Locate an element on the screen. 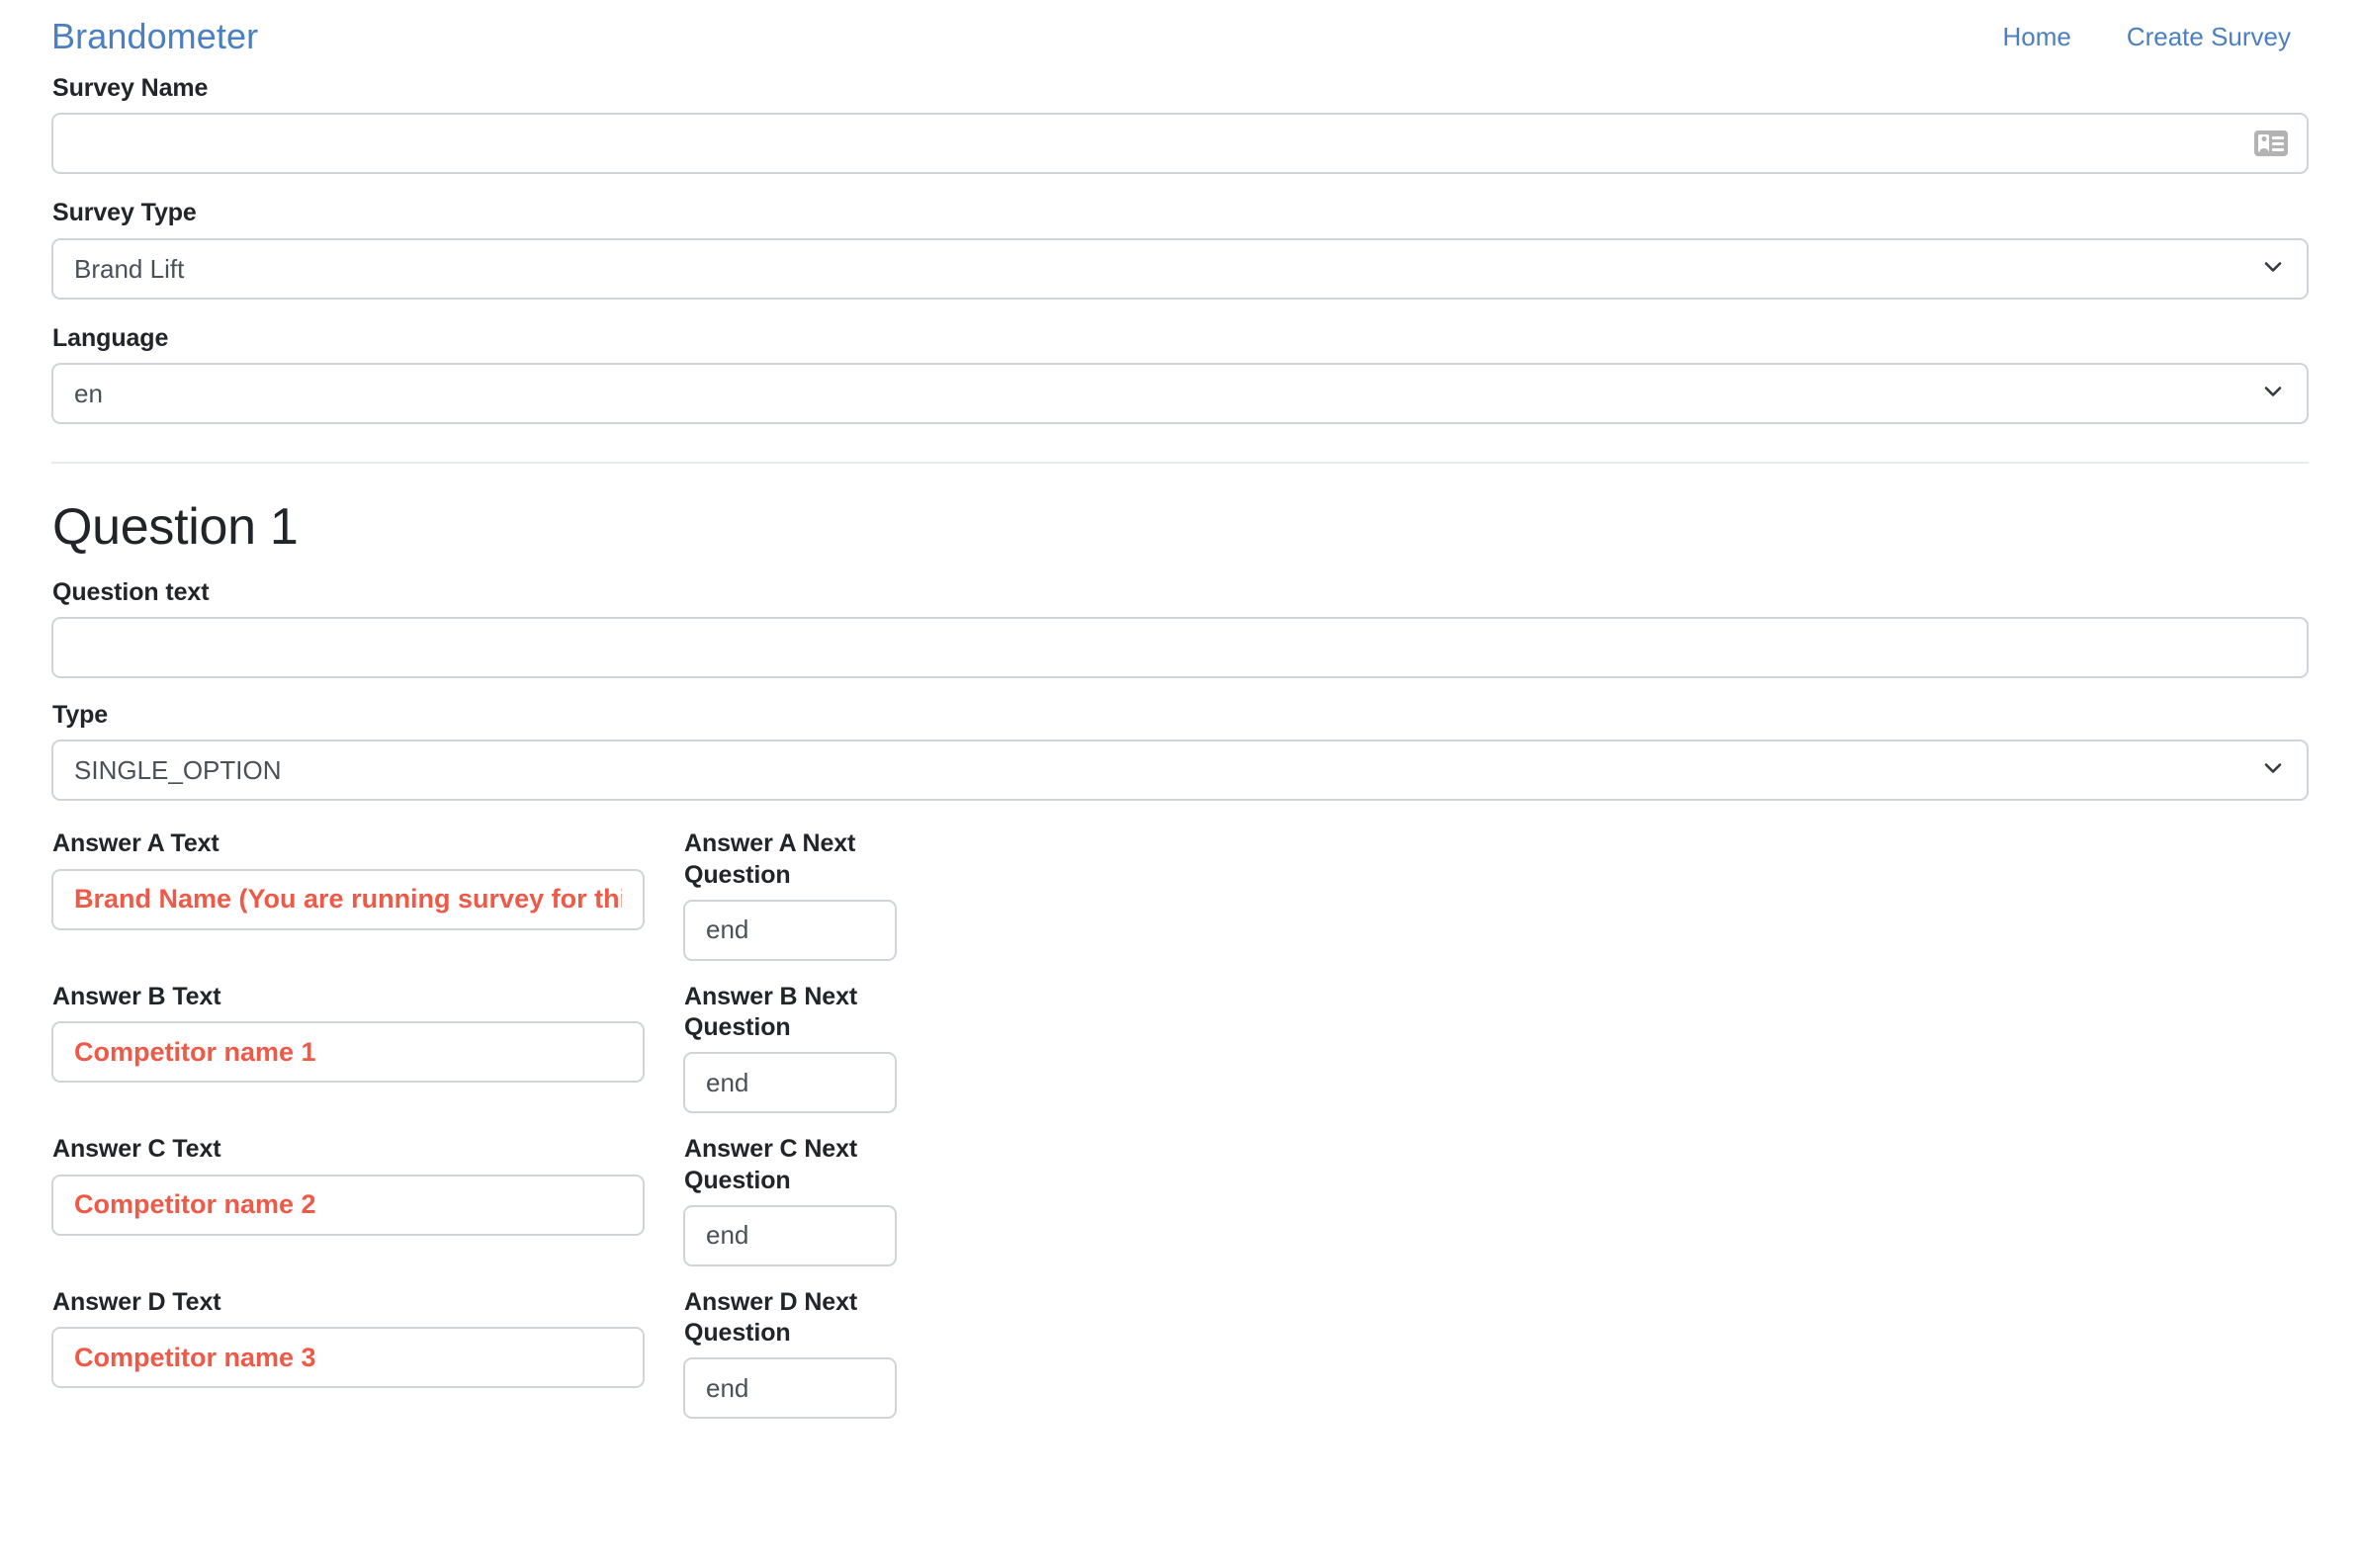 The image size is (2363, 1568). answer-a-text-input is located at coordinates (348, 899).